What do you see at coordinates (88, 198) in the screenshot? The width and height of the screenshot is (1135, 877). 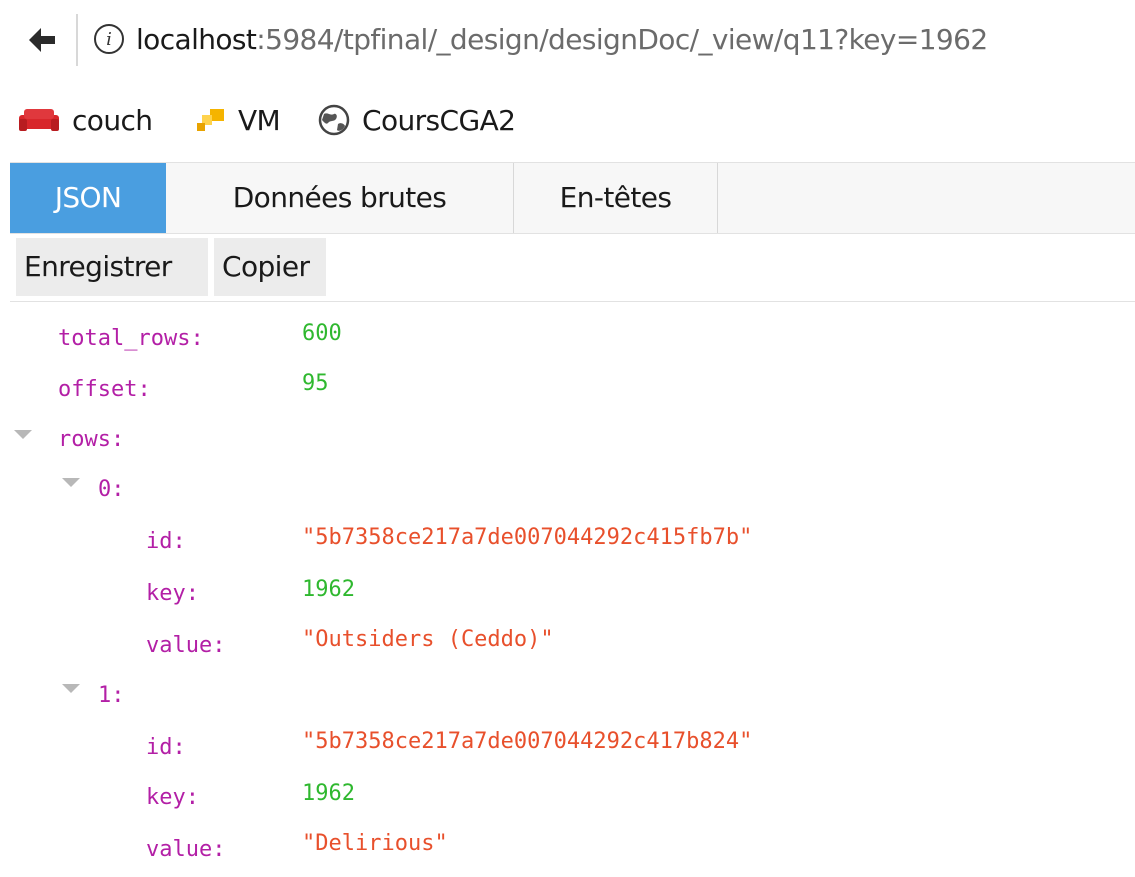 I see `tab-json: JSON` at bounding box center [88, 198].